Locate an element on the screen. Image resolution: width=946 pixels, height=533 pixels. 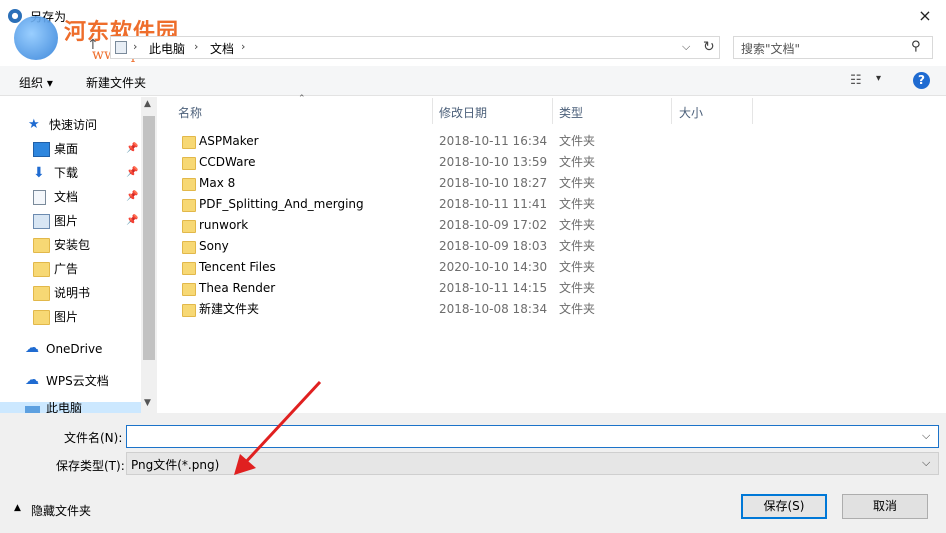
nav-label: 快速访问 is located at coordinates (73, 125).